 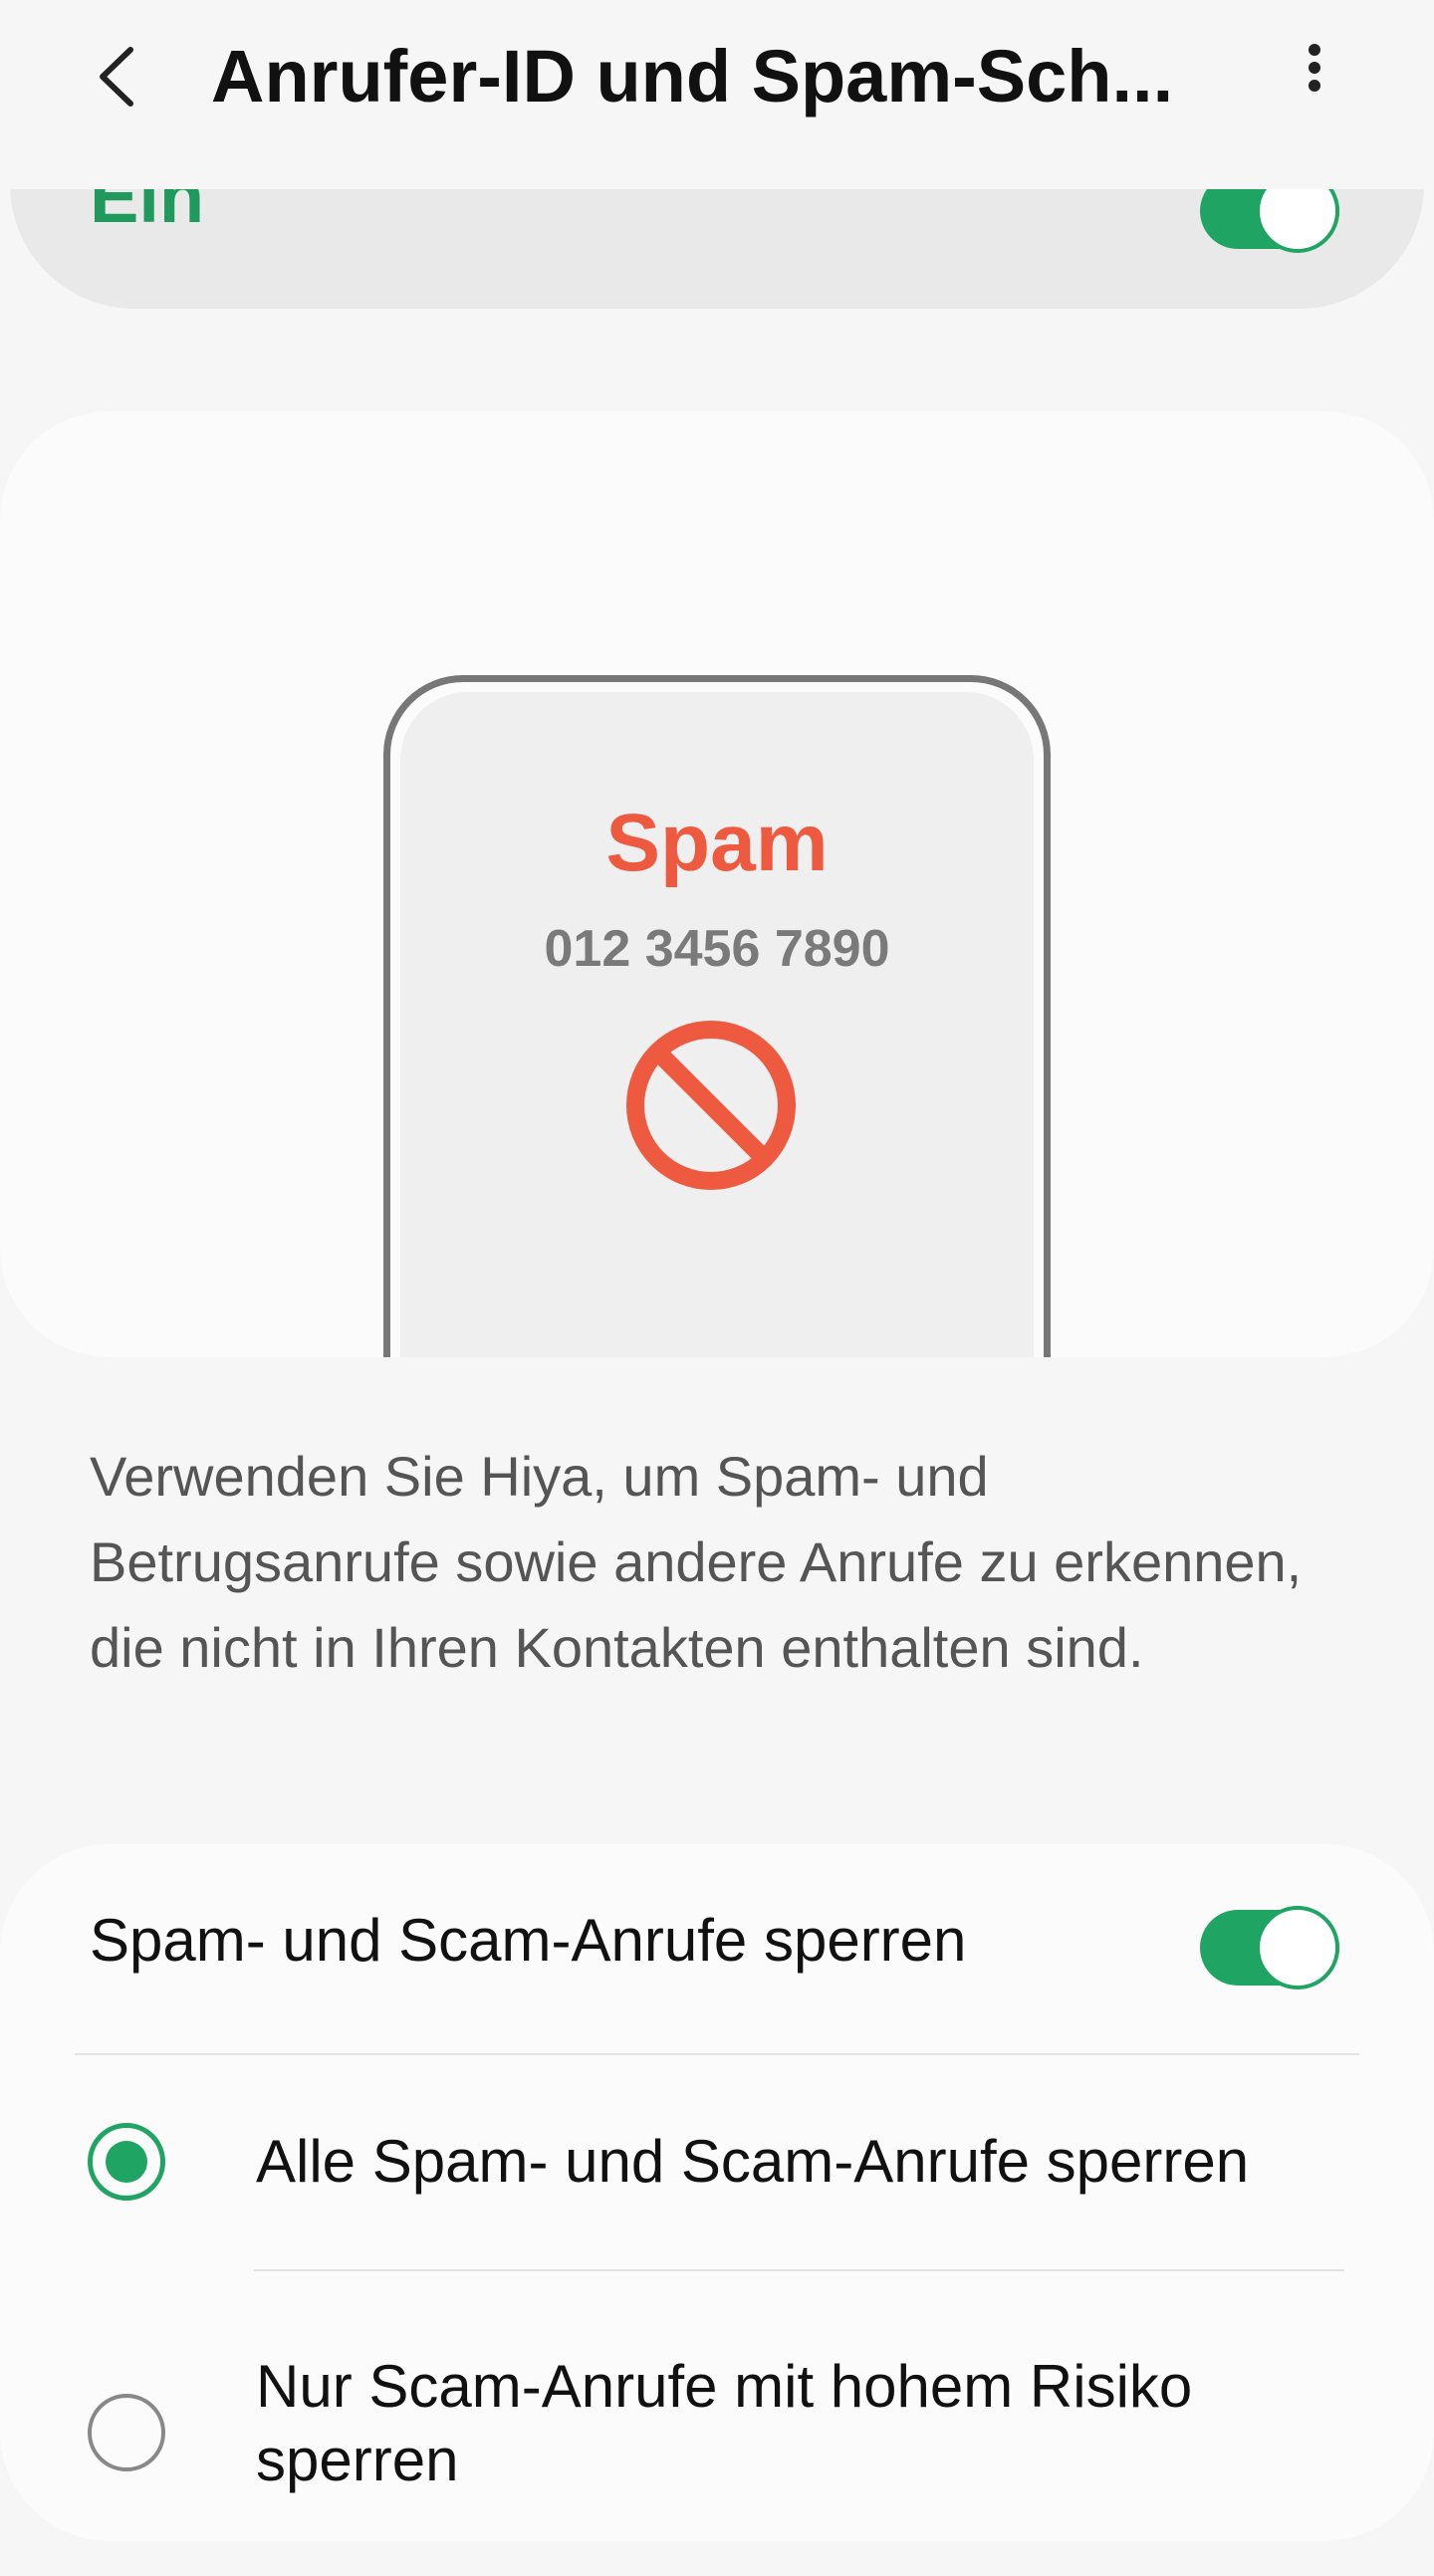 I want to click on more-vertical-icon, so click(x=1314, y=68).